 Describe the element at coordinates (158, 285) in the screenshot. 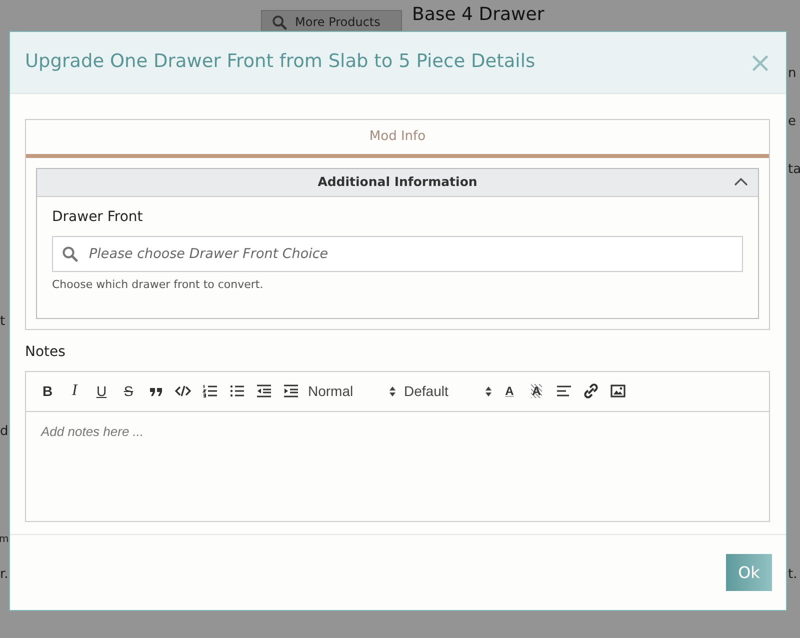

I see `help-text: Choose which drawer front to convert.` at that location.